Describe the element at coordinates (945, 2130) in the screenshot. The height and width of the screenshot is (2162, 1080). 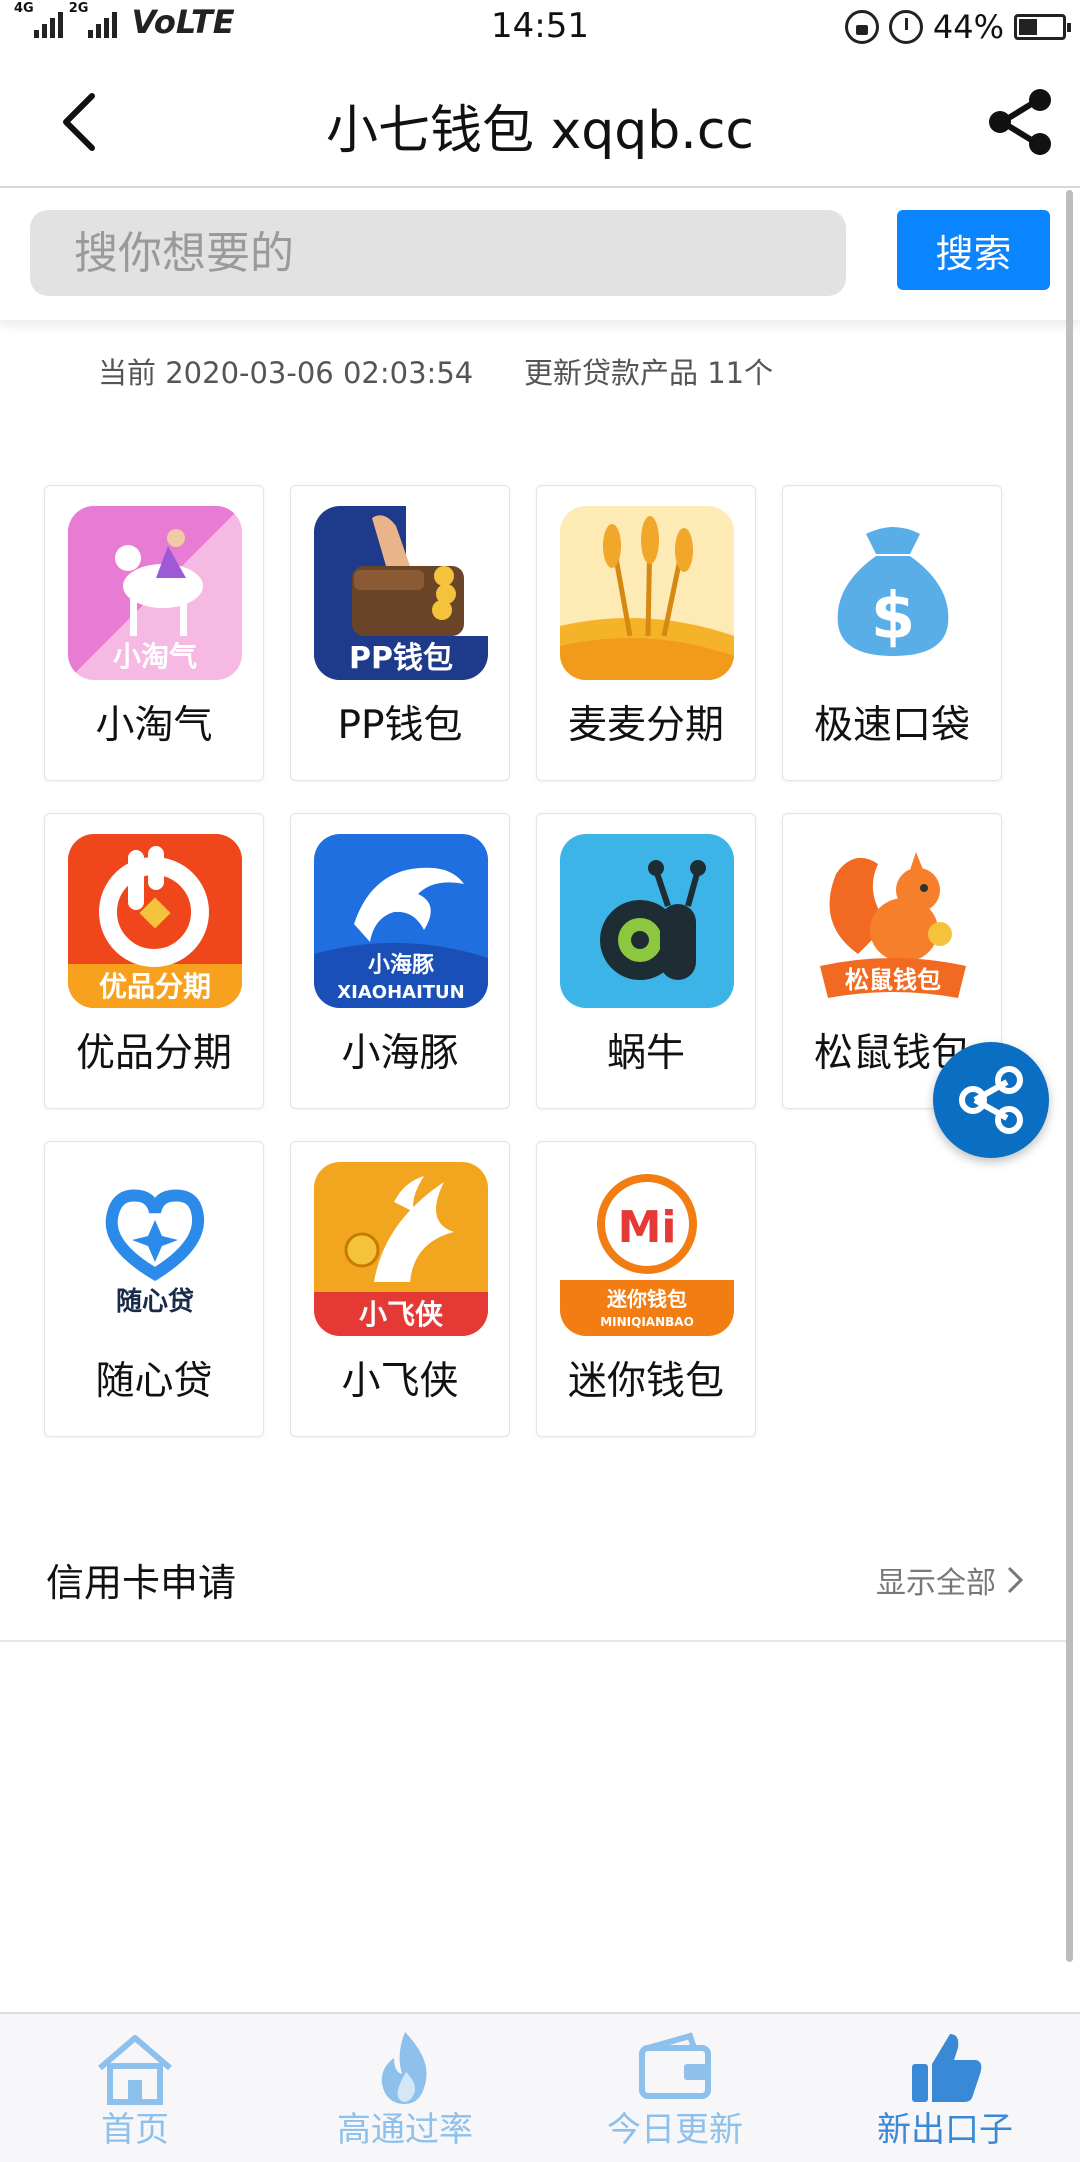
I see `nav-label: 新出口子` at that location.